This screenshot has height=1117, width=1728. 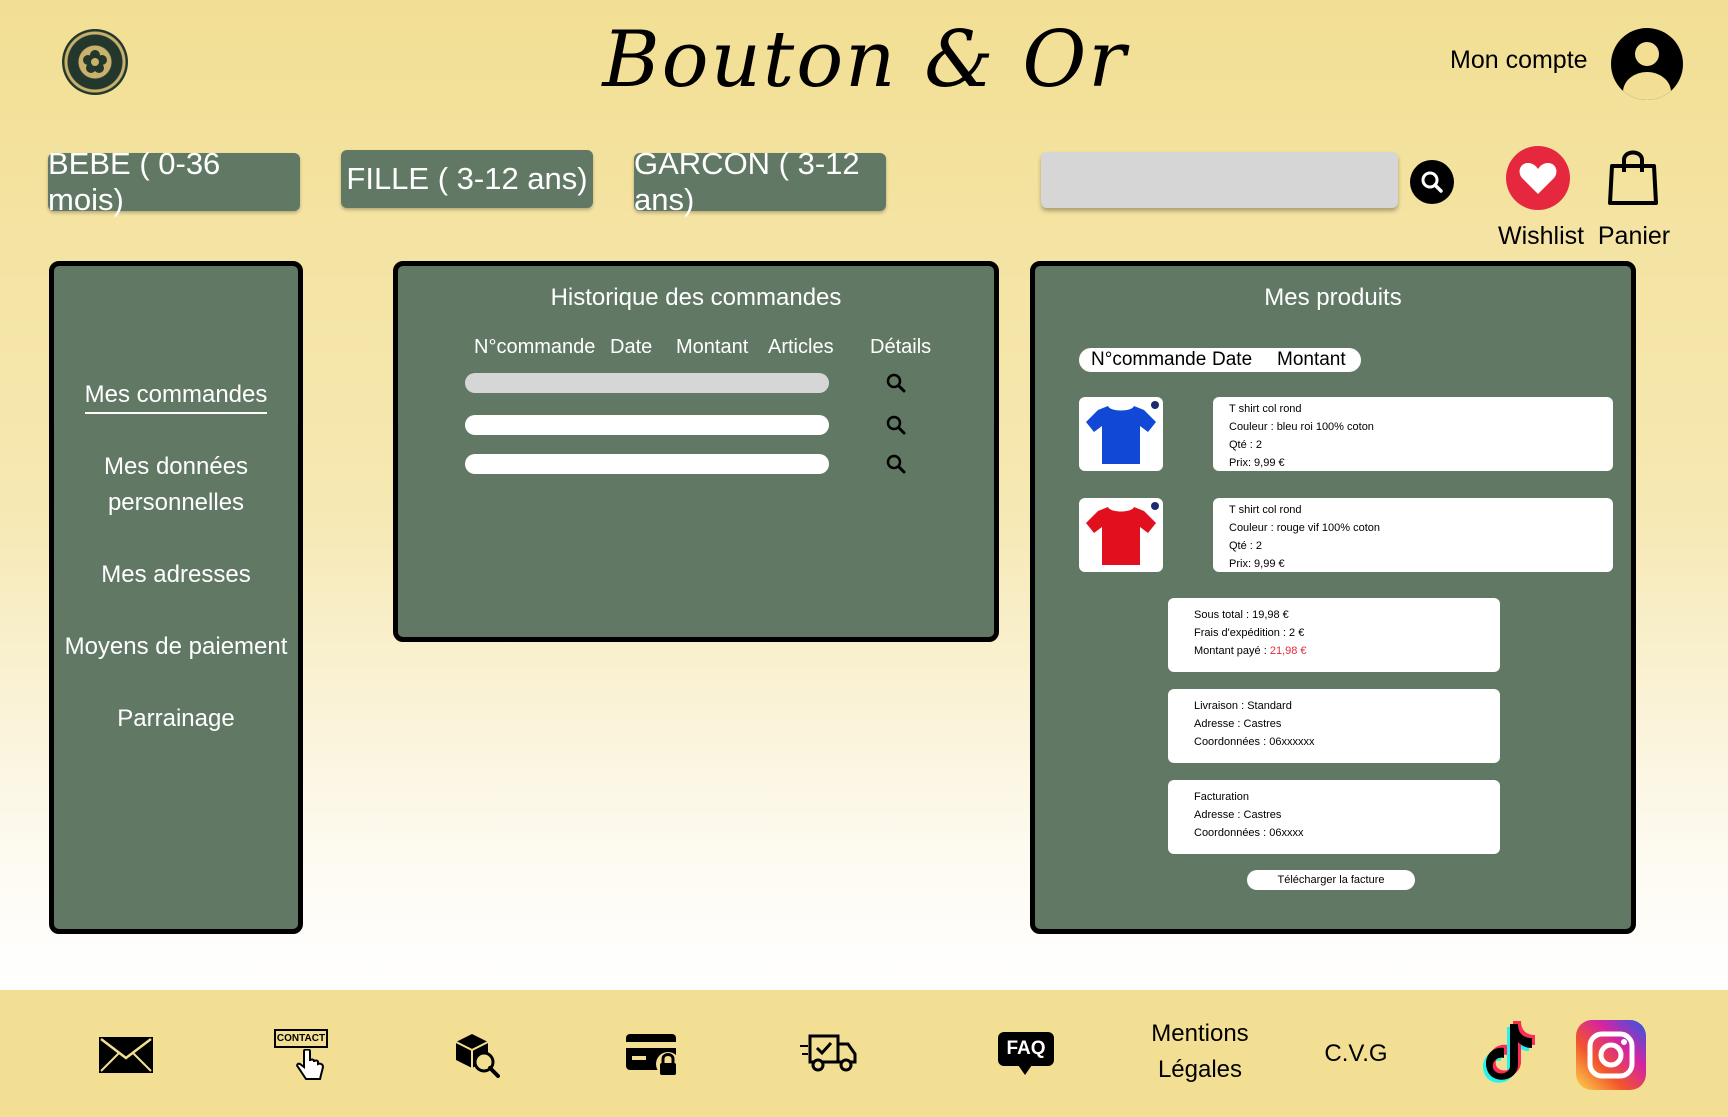 What do you see at coordinates (1241, 615) in the screenshot?
I see `subtotal: Sous total : 19,98 €` at bounding box center [1241, 615].